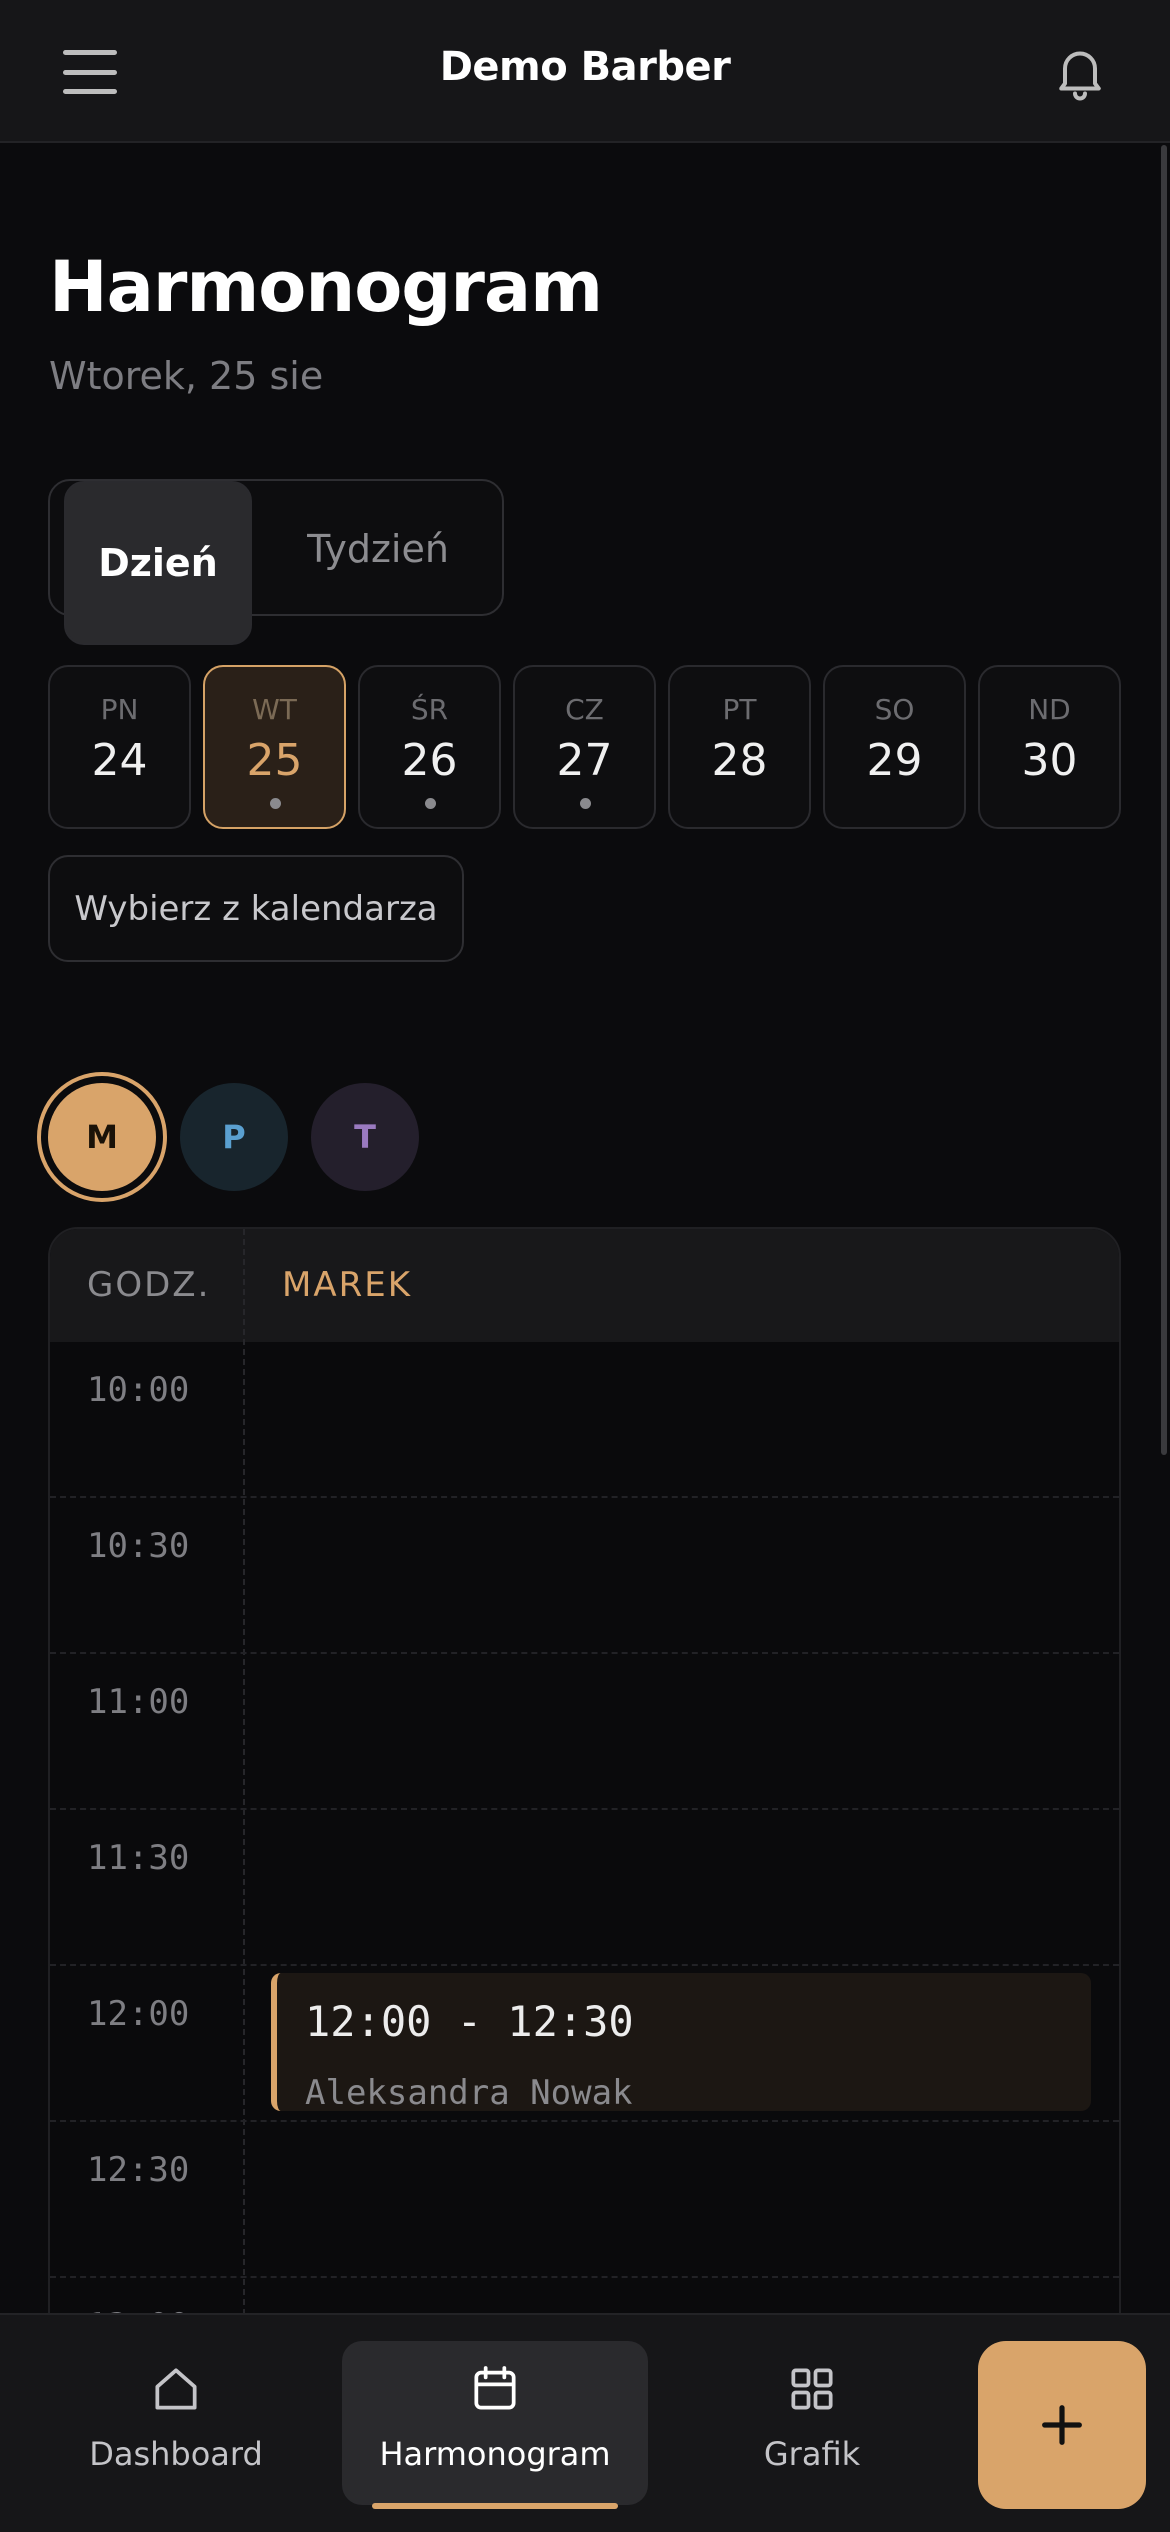  Describe the element at coordinates (1049, 709) in the screenshot. I see `day-name: ND` at that location.